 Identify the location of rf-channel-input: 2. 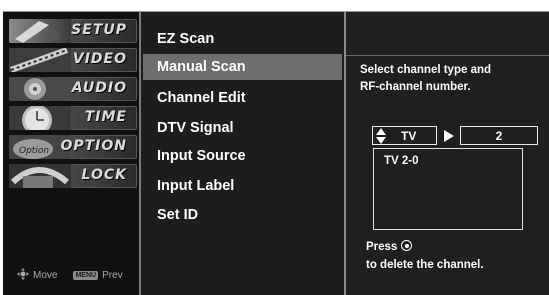
(499, 135).